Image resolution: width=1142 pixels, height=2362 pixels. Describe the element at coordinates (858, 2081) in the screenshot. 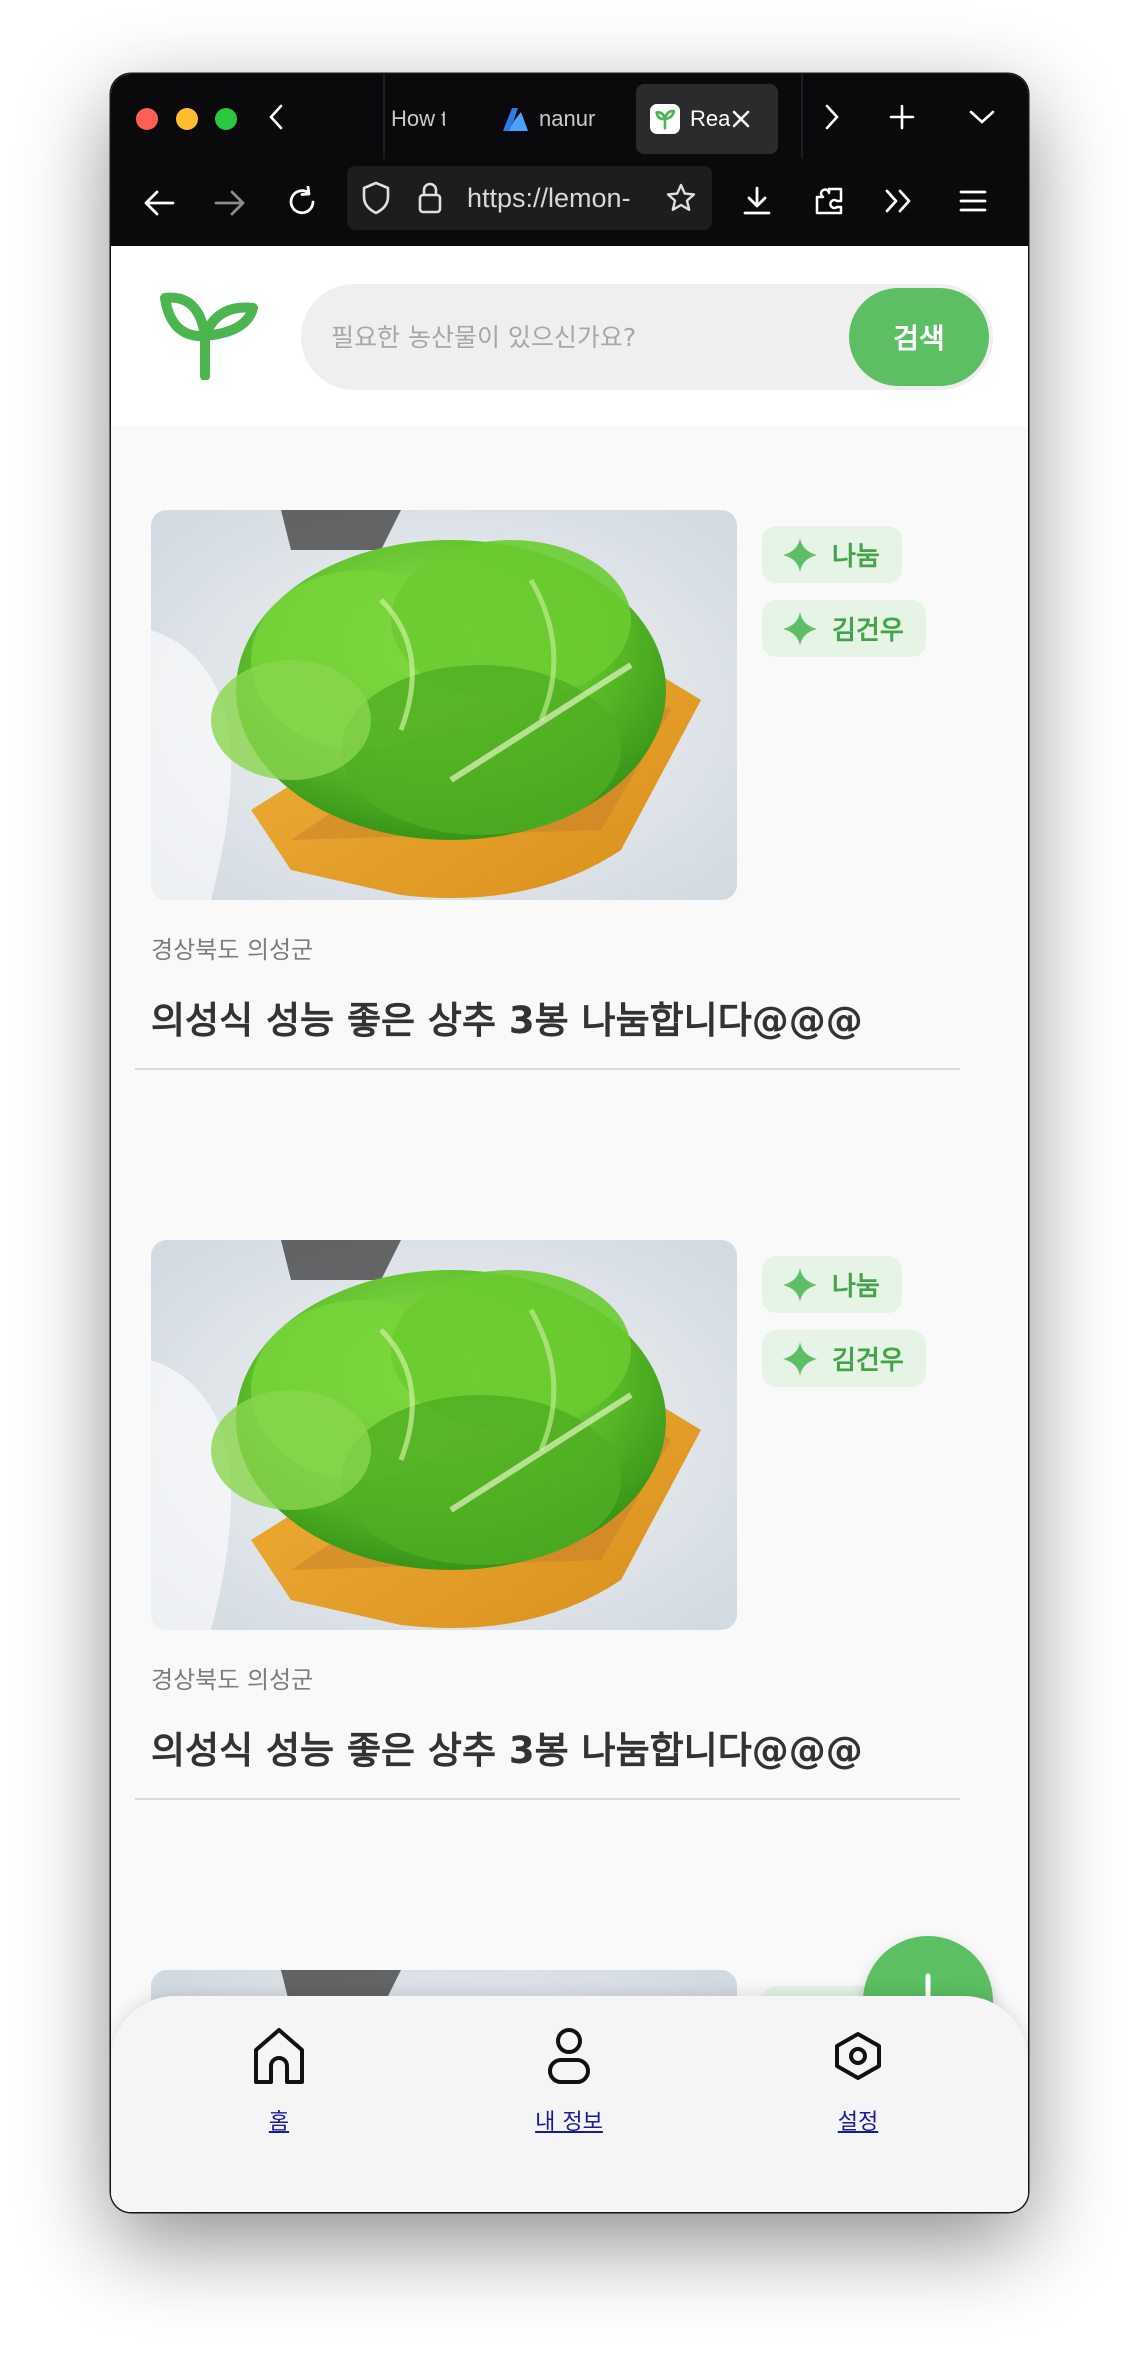

I see `nav-settings: 설정` at that location.